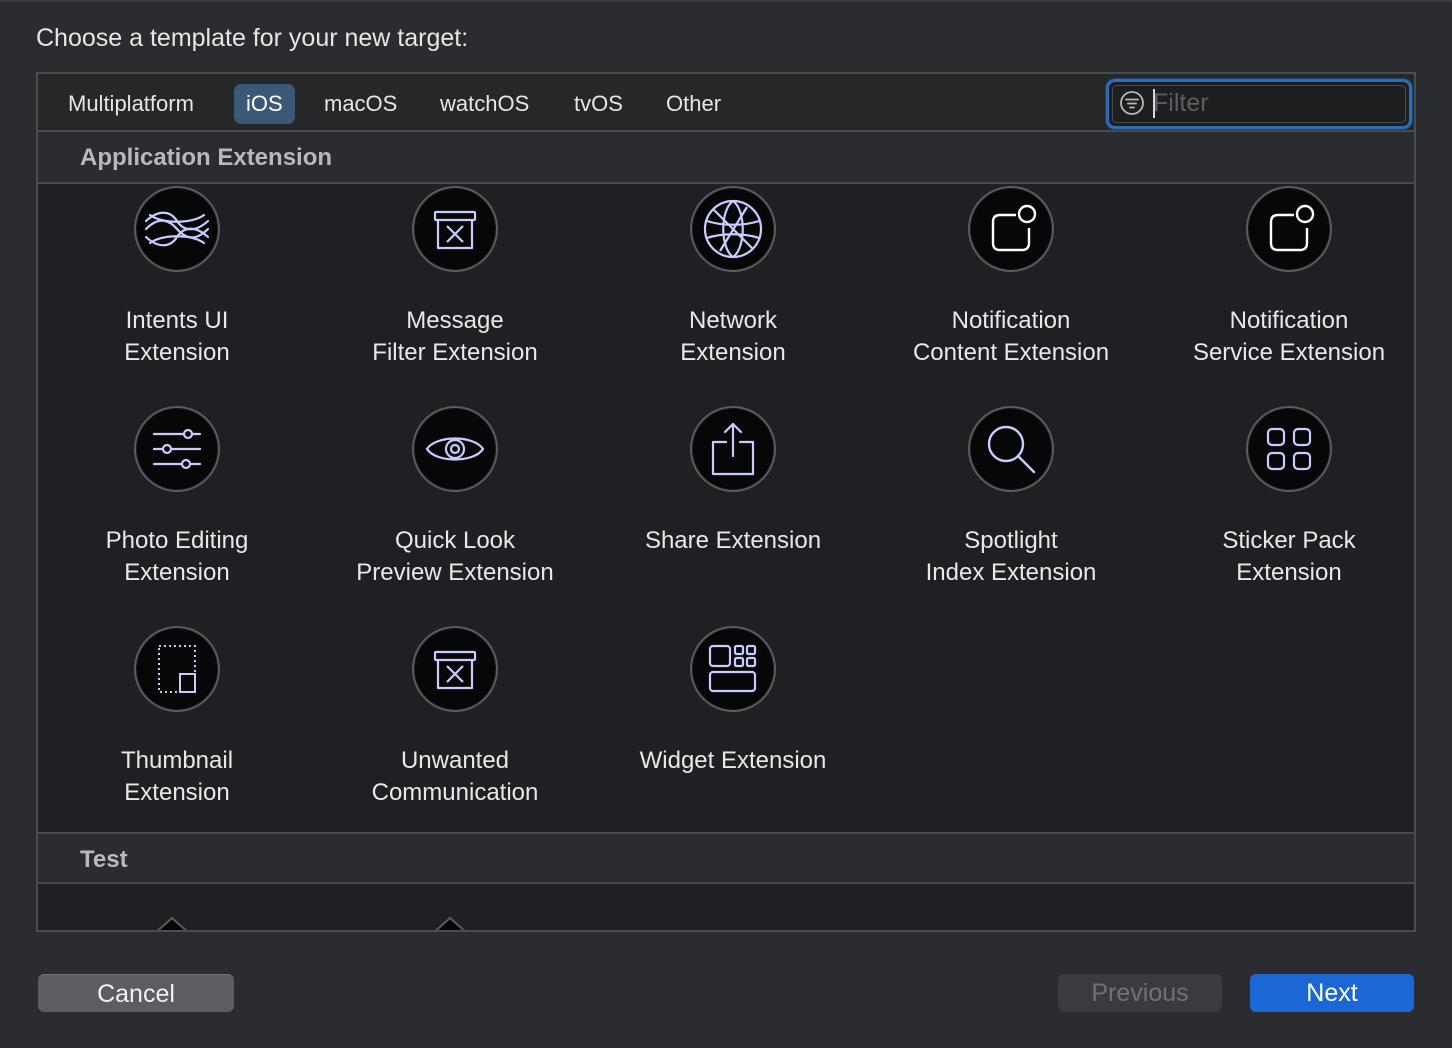 The height and width of the screenshot is (1048, 1452). What do you see at coordinates (733, 760) in the screenshot?
I see `template-label: Widget Extension` at bounding box center [733, 760].